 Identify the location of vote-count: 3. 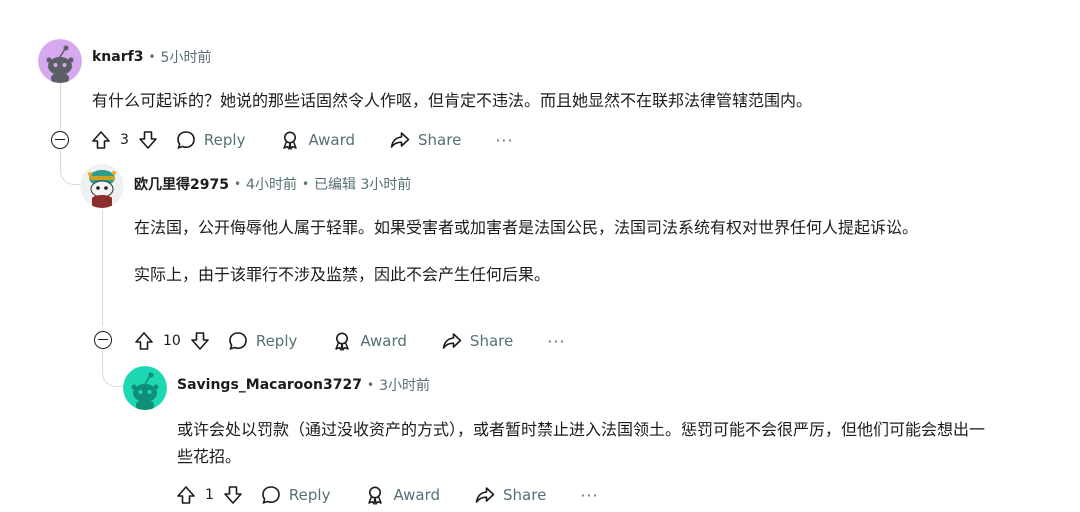
(124, 140).